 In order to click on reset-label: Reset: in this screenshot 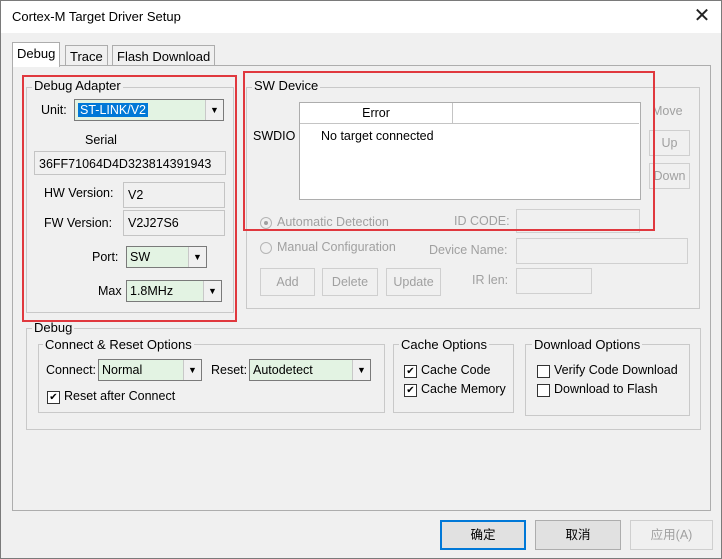, I will do `click(229, 370)`.